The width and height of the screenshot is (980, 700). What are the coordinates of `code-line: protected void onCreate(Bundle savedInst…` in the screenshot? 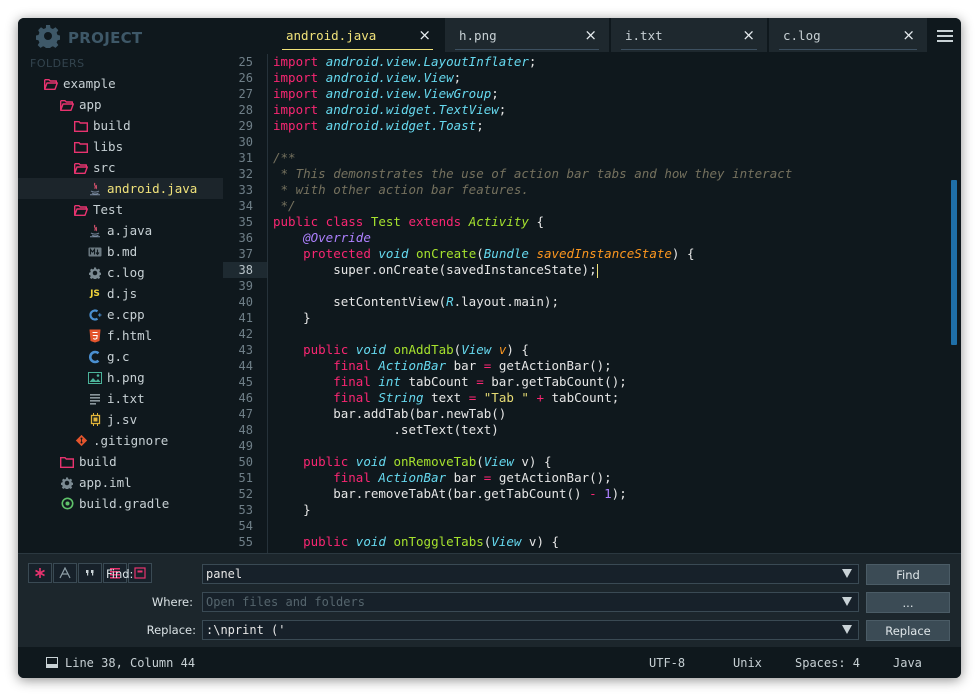 It's located at (611, 254).